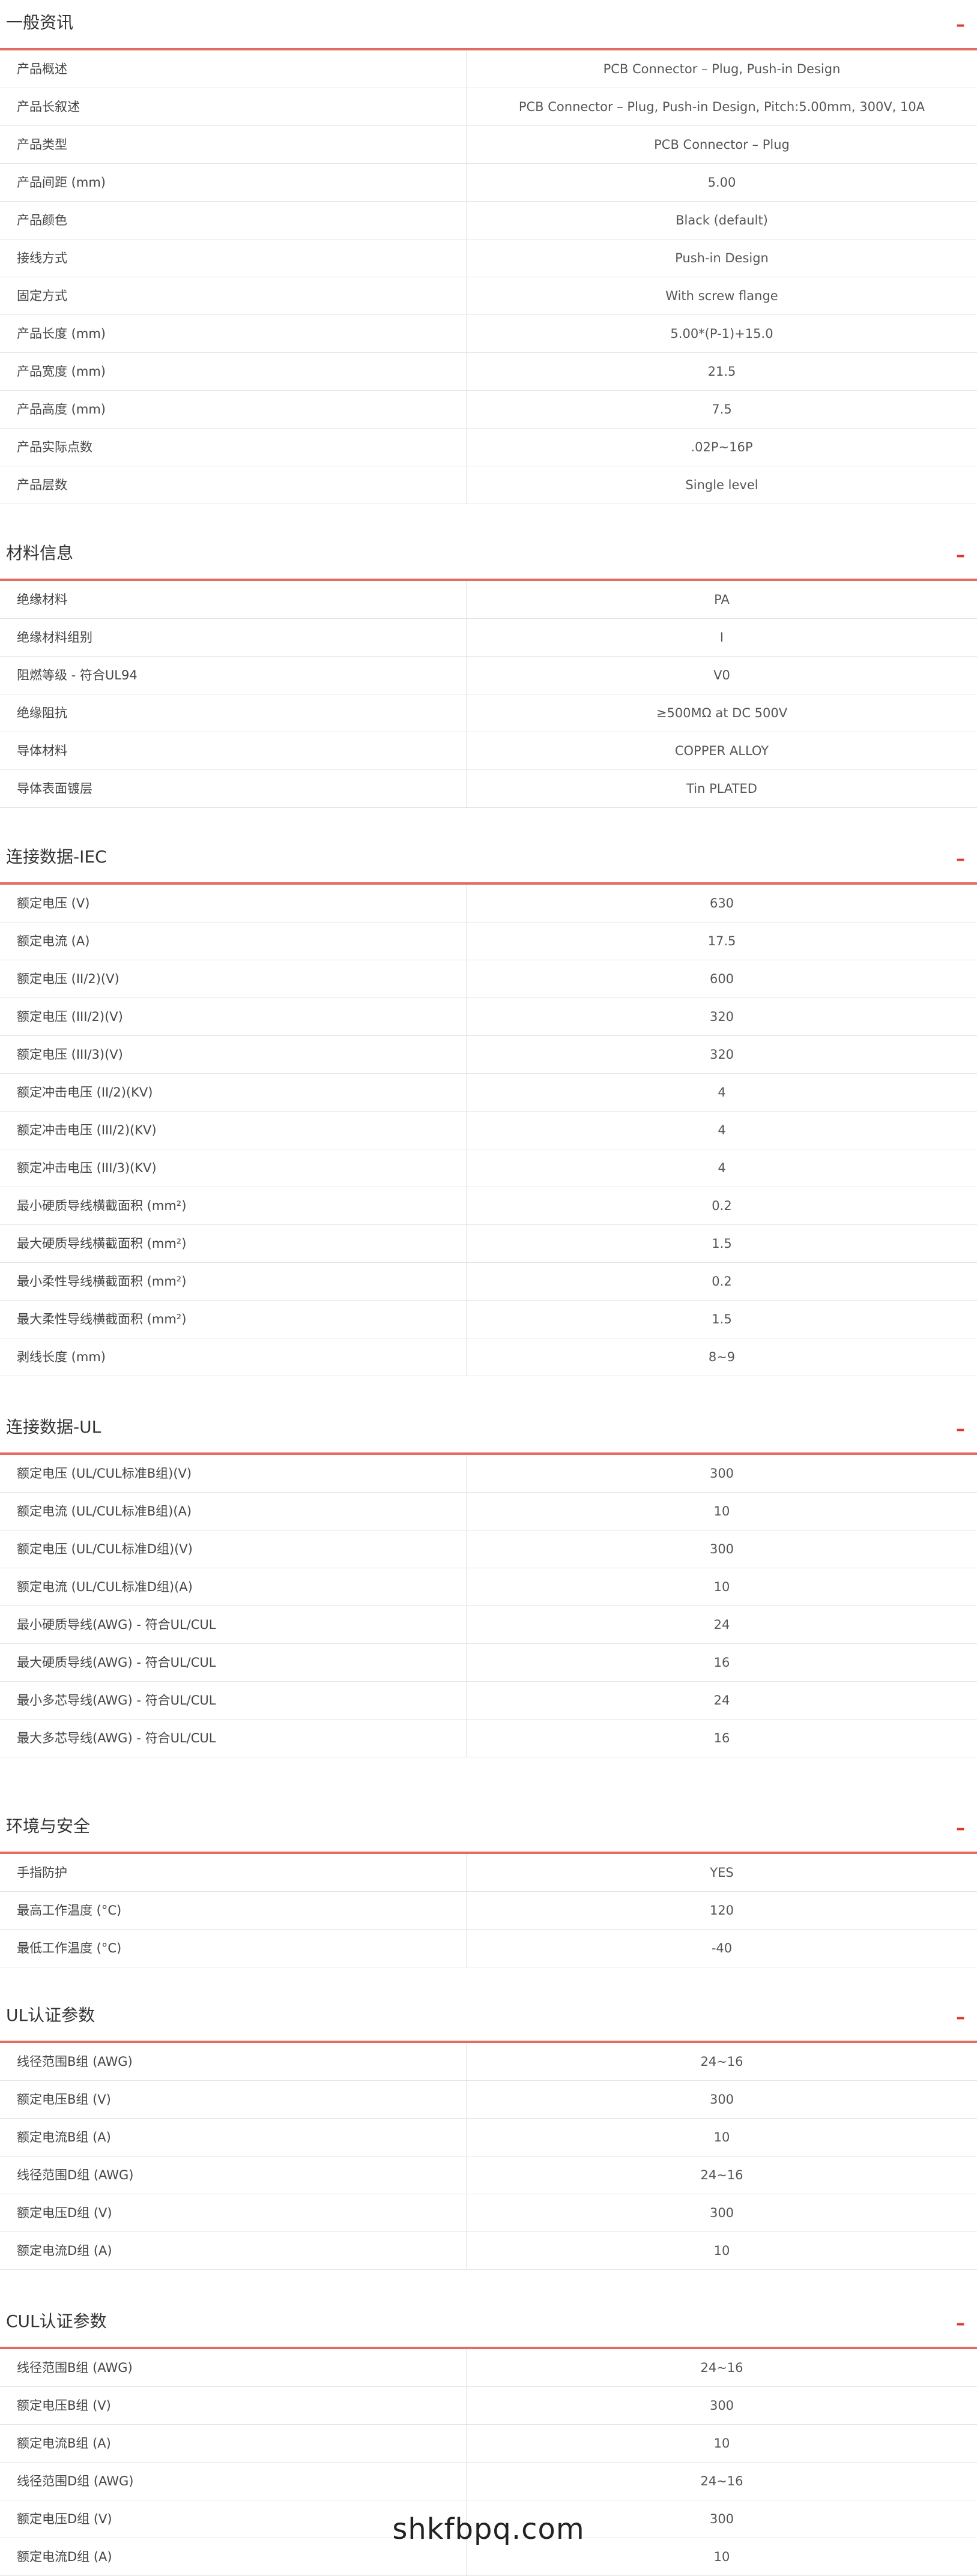  What do you see at coordinates (64, 2213) in the screenshot?
I see `spec-label: 额定电压D组 (V)` at bounding box center [64, 2213].